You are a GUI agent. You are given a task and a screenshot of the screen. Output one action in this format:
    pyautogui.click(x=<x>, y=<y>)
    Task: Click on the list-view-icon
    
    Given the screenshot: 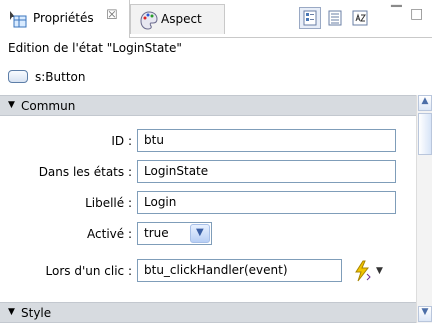 What is the action you would take?
    pyautogui.click(x=335, y=18)
    